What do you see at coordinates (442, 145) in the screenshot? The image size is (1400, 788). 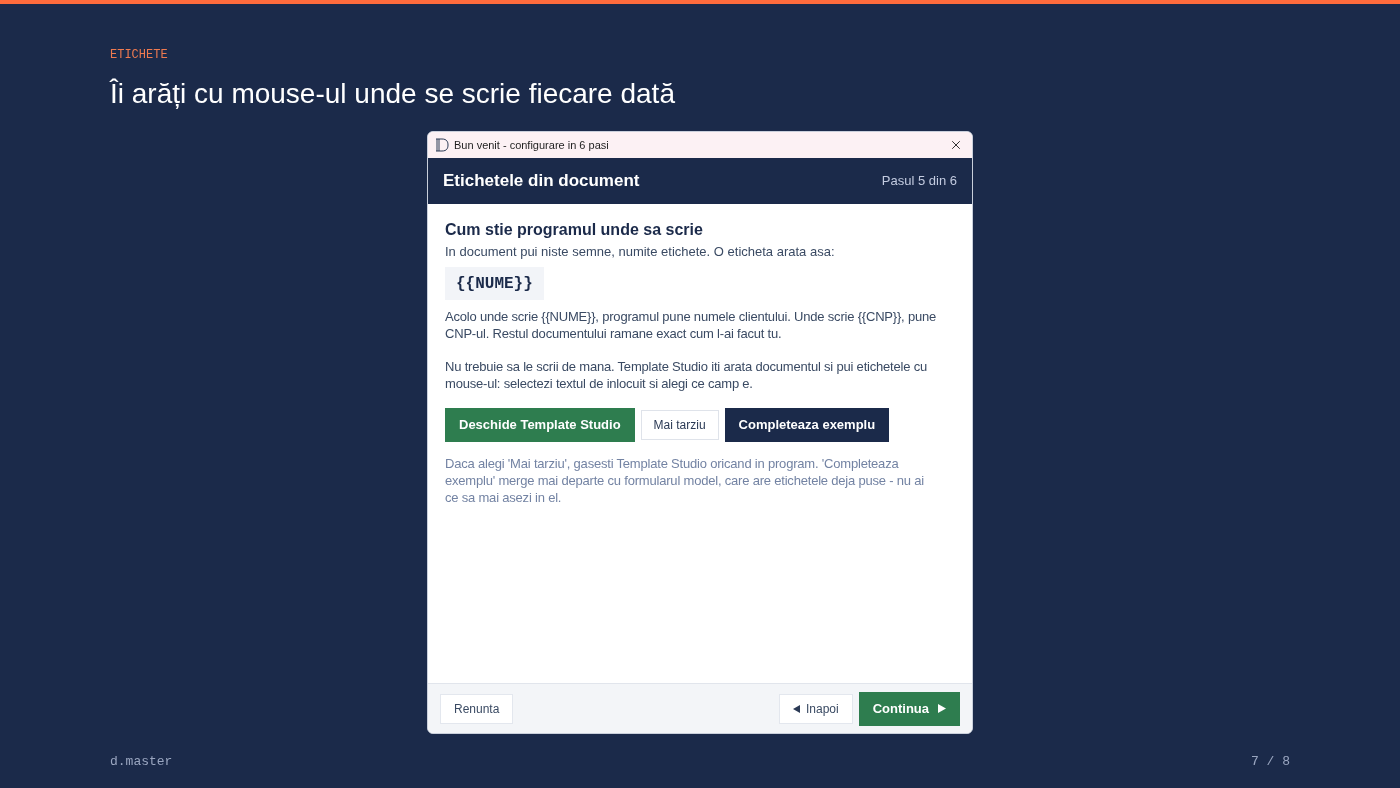 I see `app-logo-icon` at bounding box center [442, 145].